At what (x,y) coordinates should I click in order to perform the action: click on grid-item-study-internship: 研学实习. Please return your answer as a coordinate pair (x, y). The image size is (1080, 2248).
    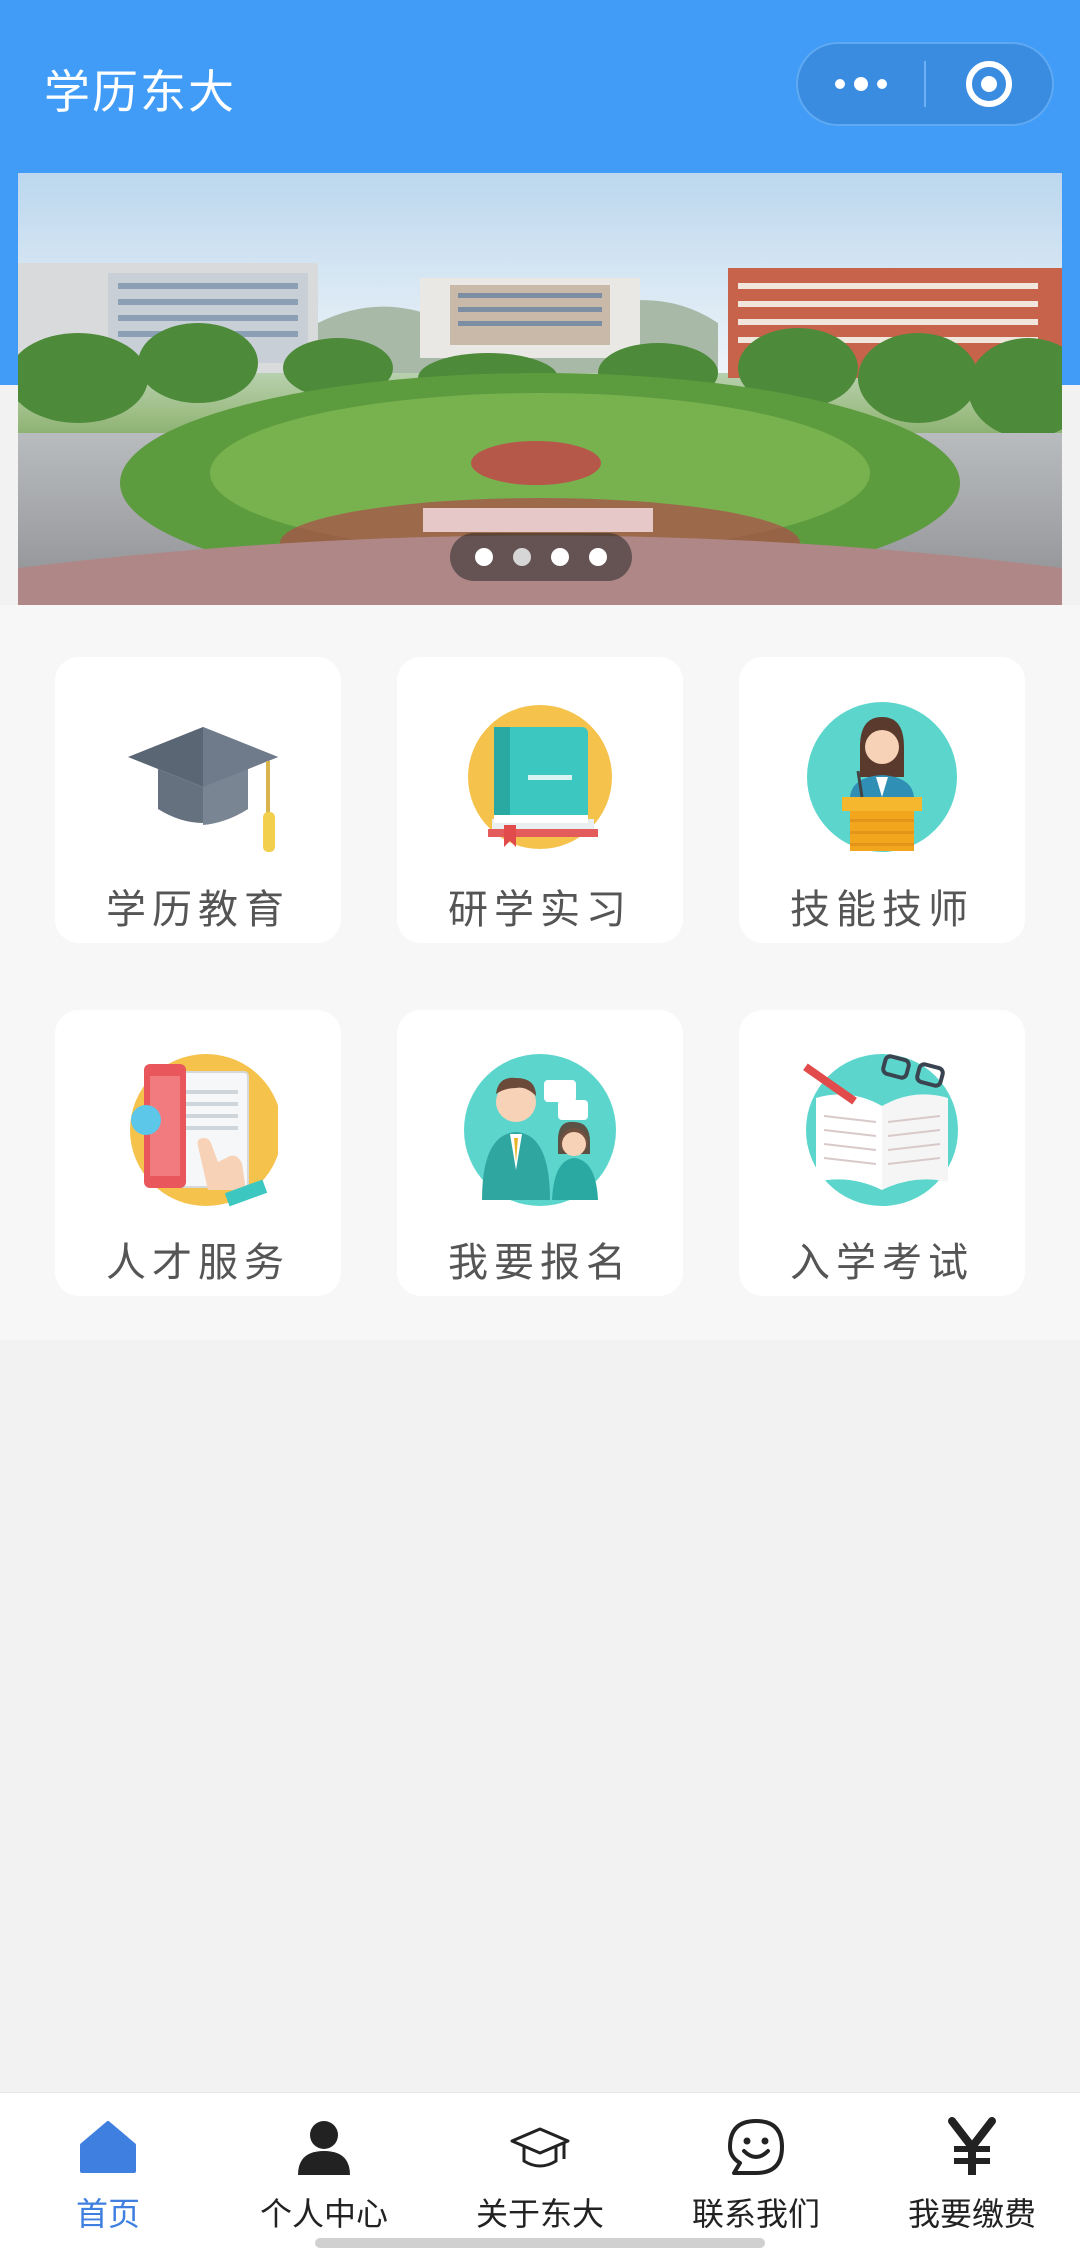
    Looking at the image, I should click on (540, 800).